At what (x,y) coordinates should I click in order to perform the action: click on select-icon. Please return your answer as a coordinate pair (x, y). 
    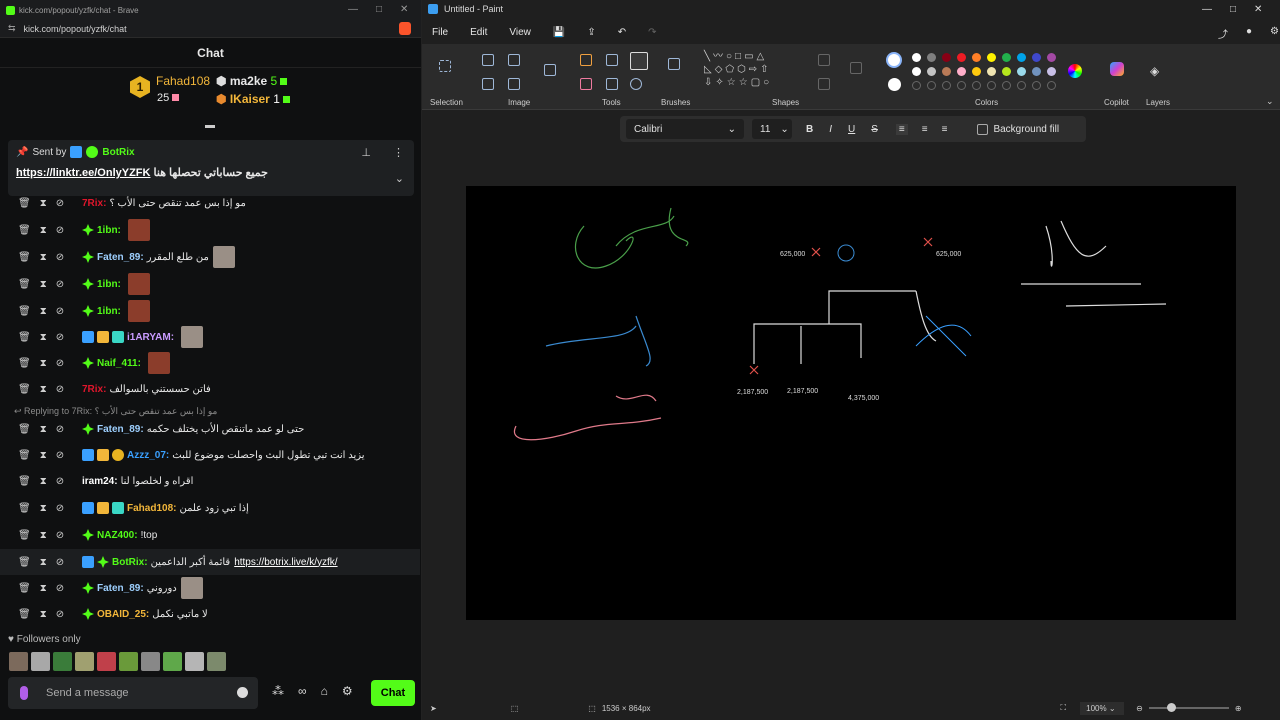
    Looking at the image, I should click on (445, 66).